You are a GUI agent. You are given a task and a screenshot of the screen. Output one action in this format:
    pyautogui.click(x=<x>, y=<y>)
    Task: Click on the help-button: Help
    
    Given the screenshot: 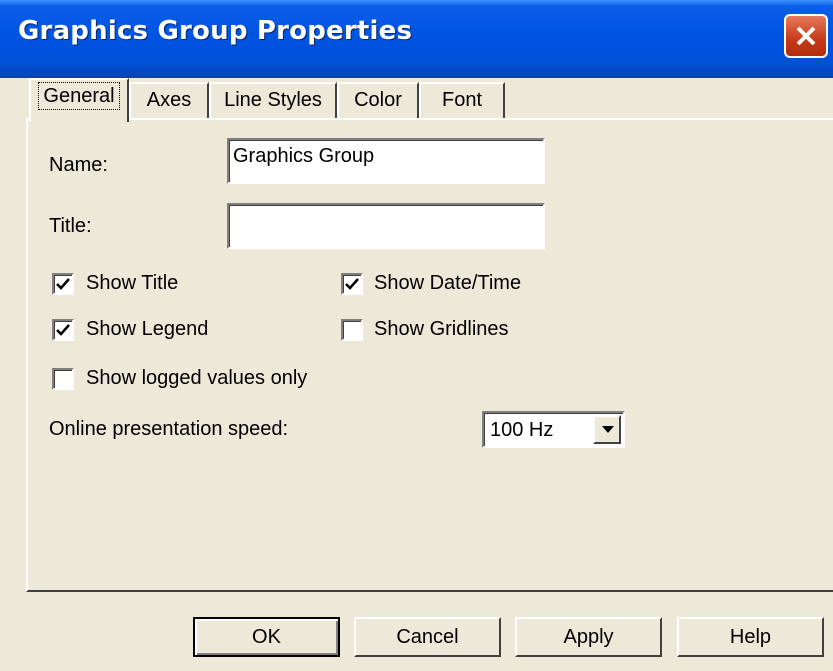 What is the action you would take?
    pyautogui.click(x=750, y=637)
    